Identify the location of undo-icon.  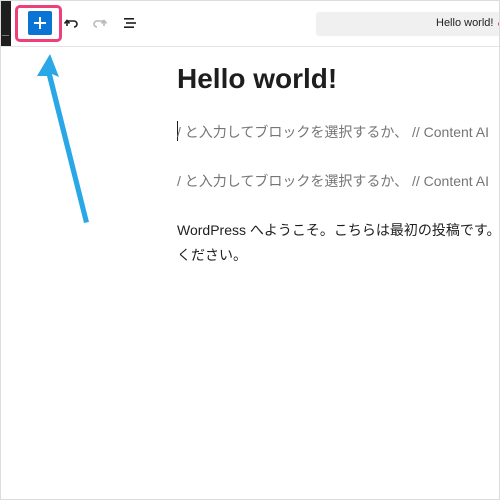
(70, 23).